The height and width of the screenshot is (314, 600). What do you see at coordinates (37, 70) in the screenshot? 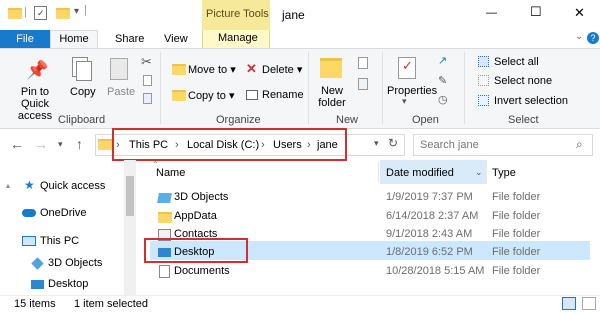
I see `pin-icon: 📌` at bounding box center [37, 70].